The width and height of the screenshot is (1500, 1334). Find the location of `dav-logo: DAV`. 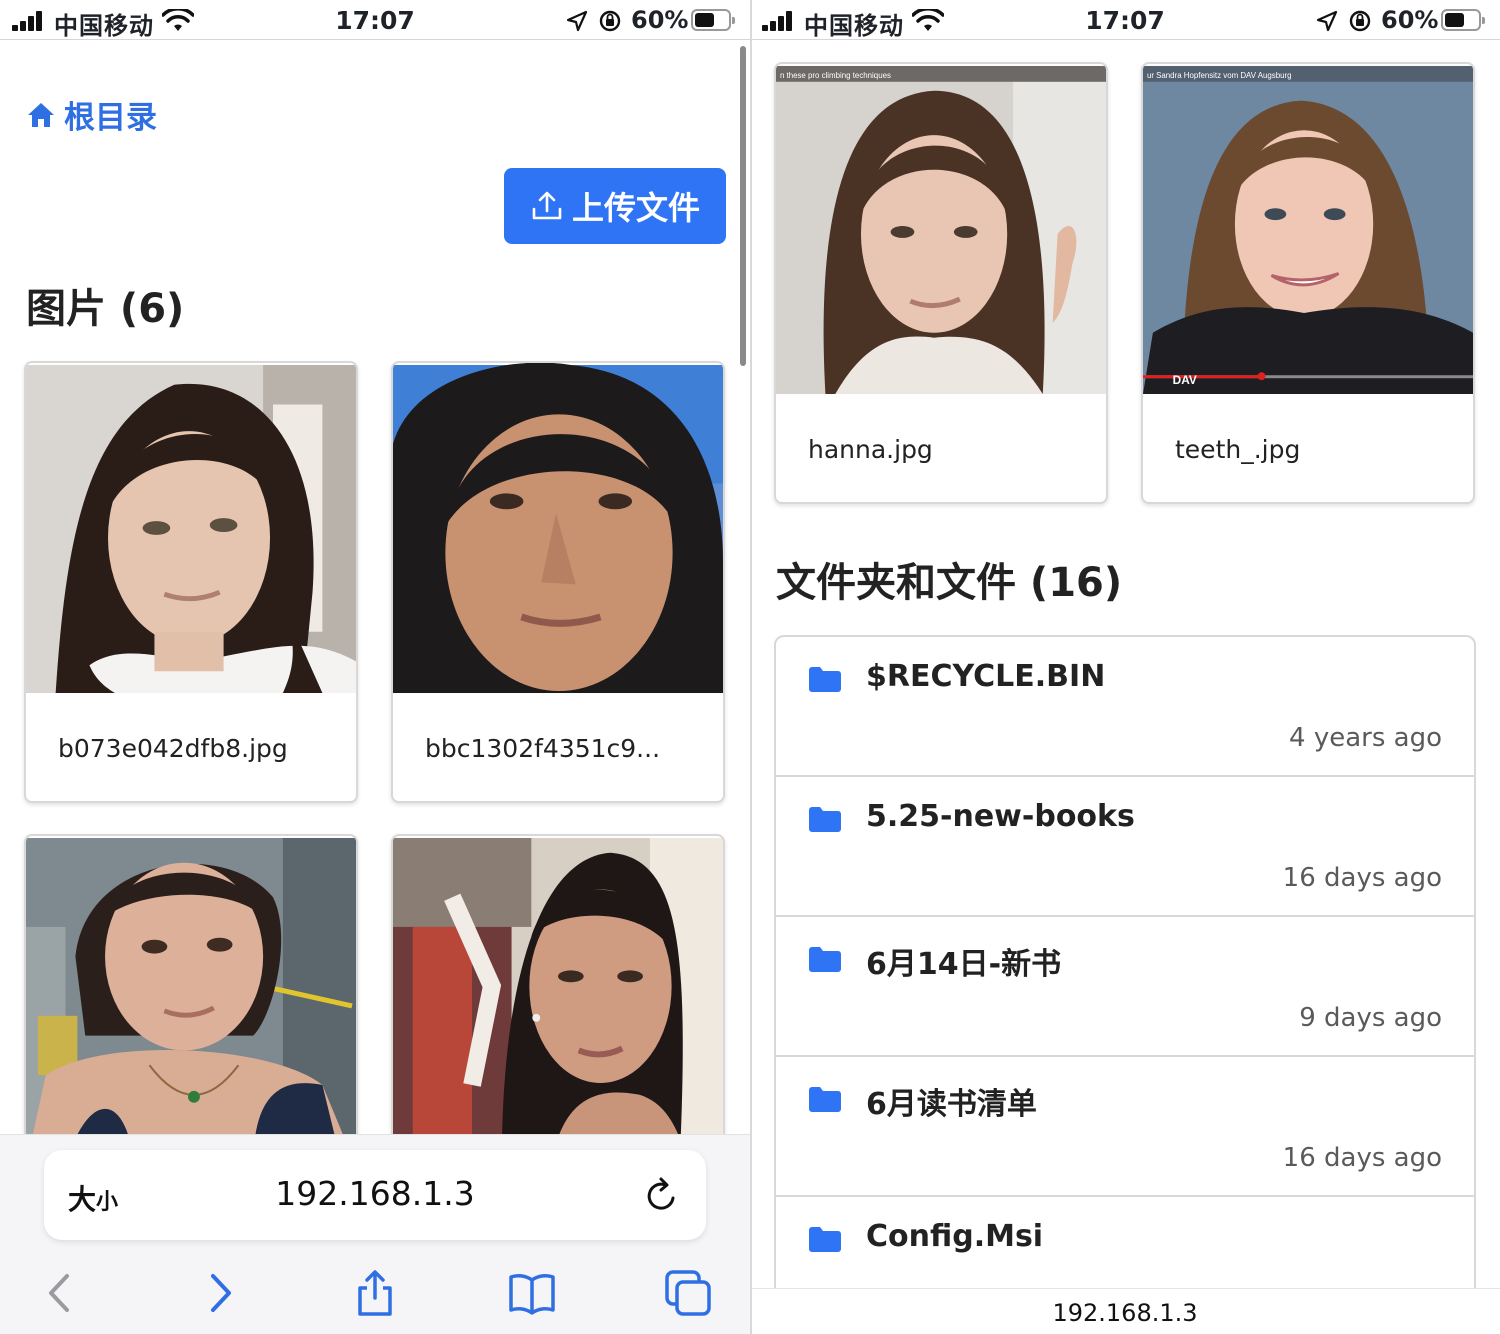

dav-logo: DAV is located at coordinates (1185, 380).